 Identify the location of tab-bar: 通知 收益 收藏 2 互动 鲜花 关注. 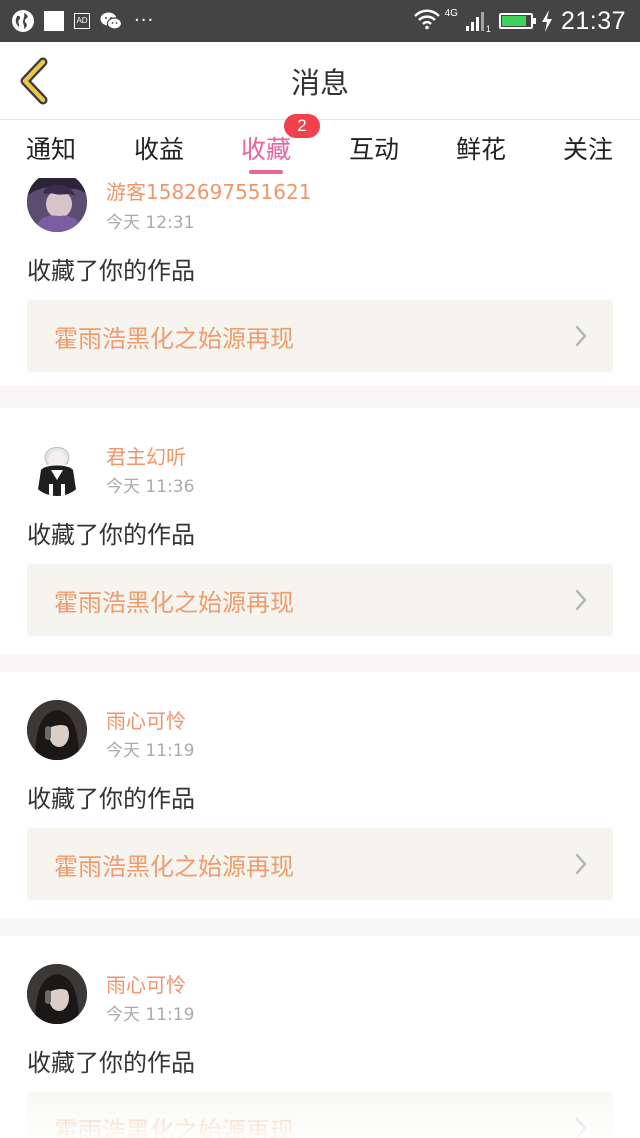
(320, 146).